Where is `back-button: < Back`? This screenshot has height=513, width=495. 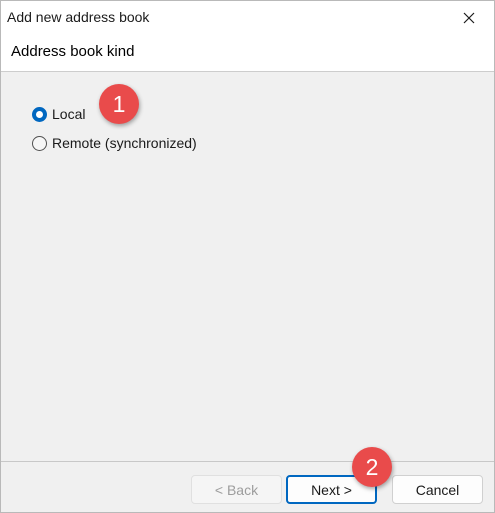
back-button: < Back is located at coordinates (236, 489).